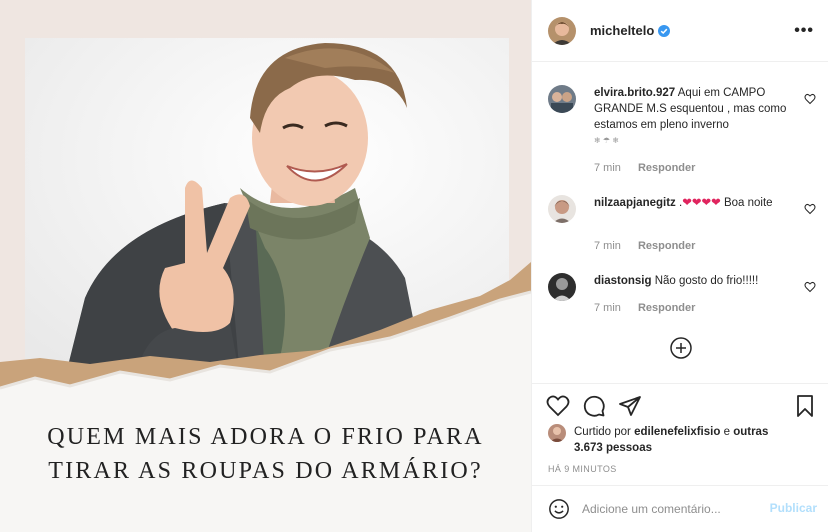 Image resolution: width=828 pixels, height=532 pixels. Describe the element at coordinates (748, 203) in the screenshot. I see `comment-message: Boa noite` at that location.